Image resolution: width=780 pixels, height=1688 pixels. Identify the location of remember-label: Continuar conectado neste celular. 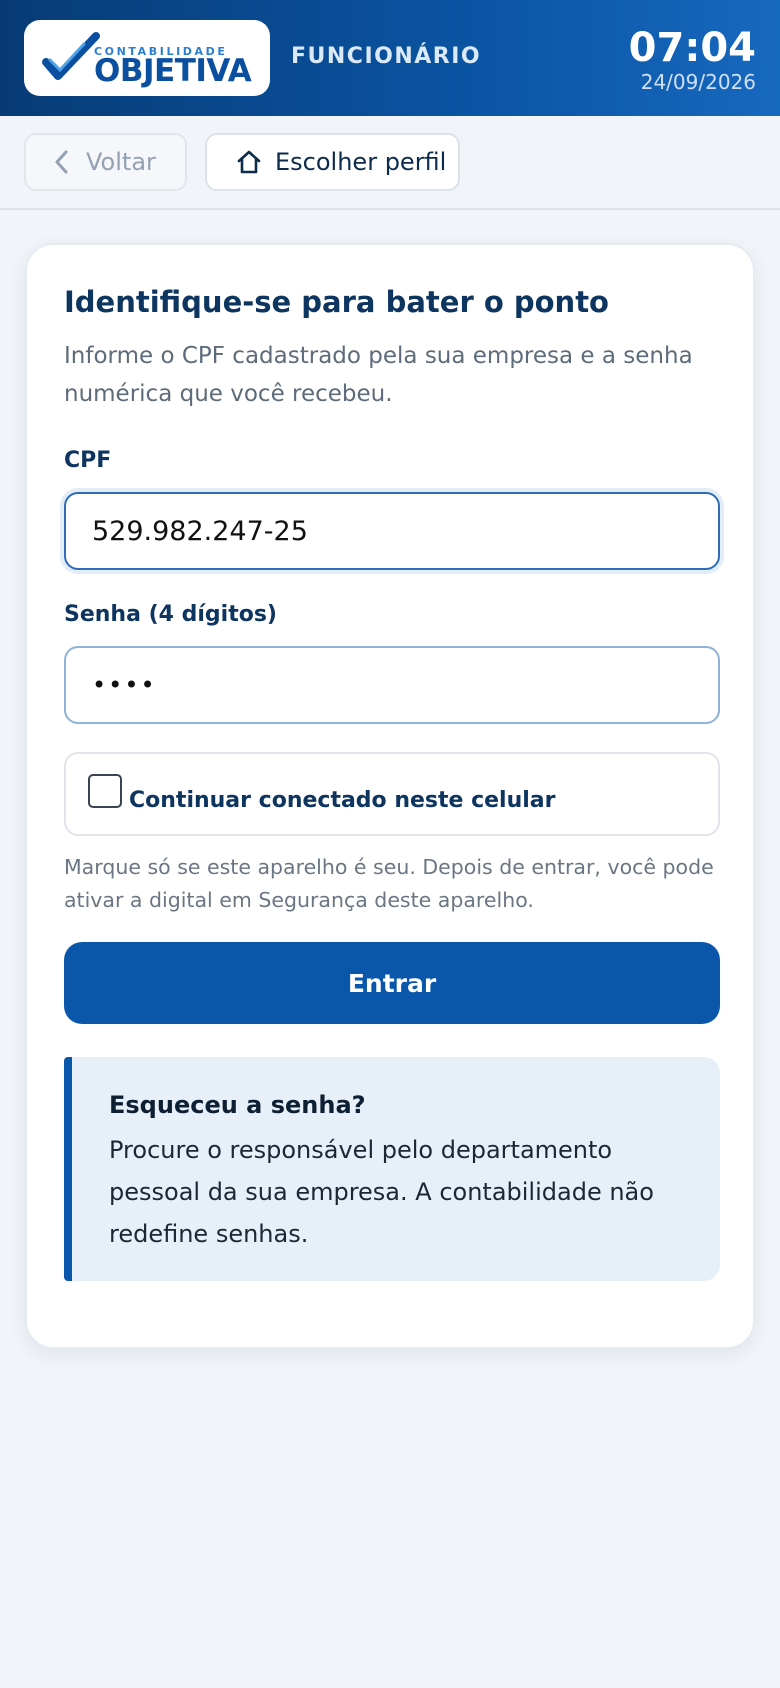
(342, 800).